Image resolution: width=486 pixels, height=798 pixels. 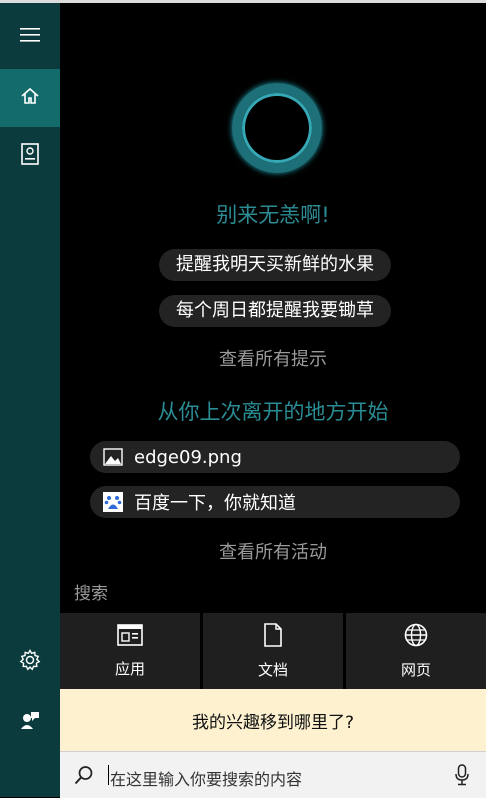 What do you see at coordinates (273, 215) in the screenshot?
I see `greeting-text: 别来无恙啊!` at bounding box center [273, 215].